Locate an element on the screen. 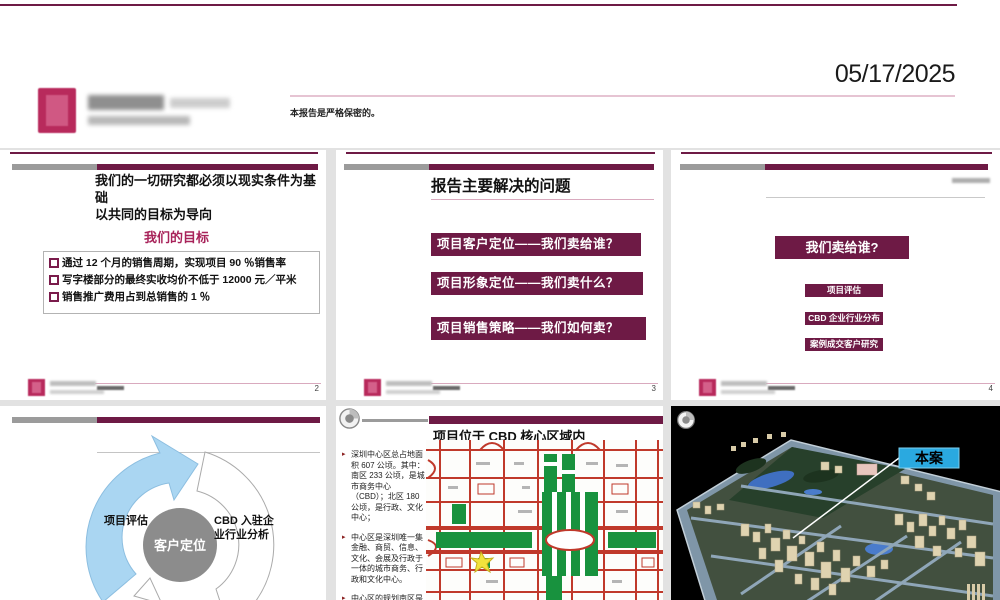  list-item: 写字楼部分的最终实收均价不低于 12000 元／平米 is located at coordinates (181, 280).